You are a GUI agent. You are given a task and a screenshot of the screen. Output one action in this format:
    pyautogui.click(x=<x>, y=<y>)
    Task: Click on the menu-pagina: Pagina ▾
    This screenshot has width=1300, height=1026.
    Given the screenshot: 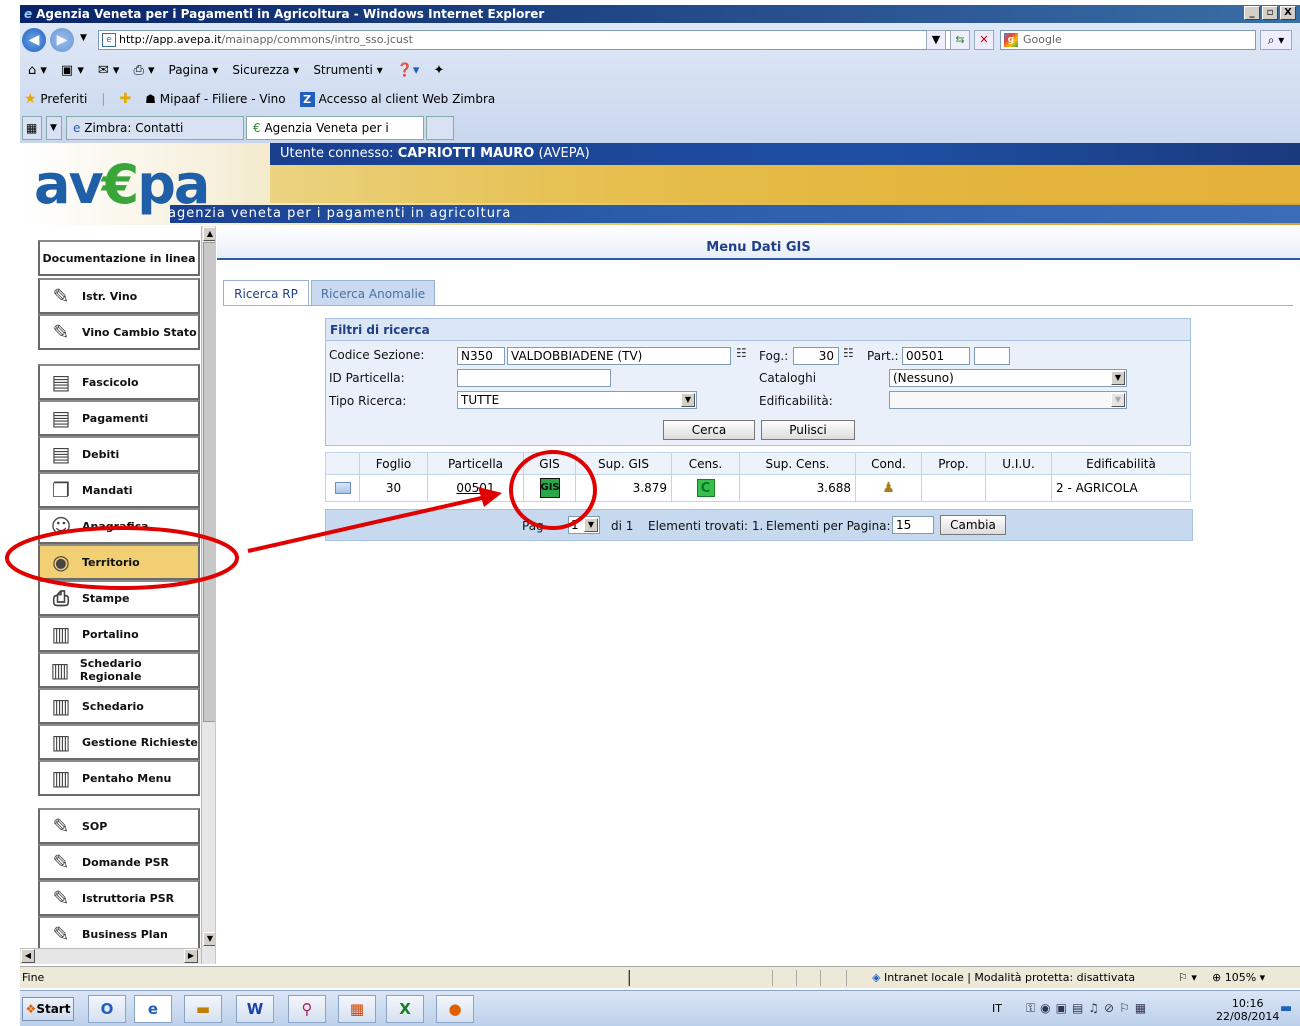 What is the action you would take?
    pyautogui.click(x=194, y=70)
    